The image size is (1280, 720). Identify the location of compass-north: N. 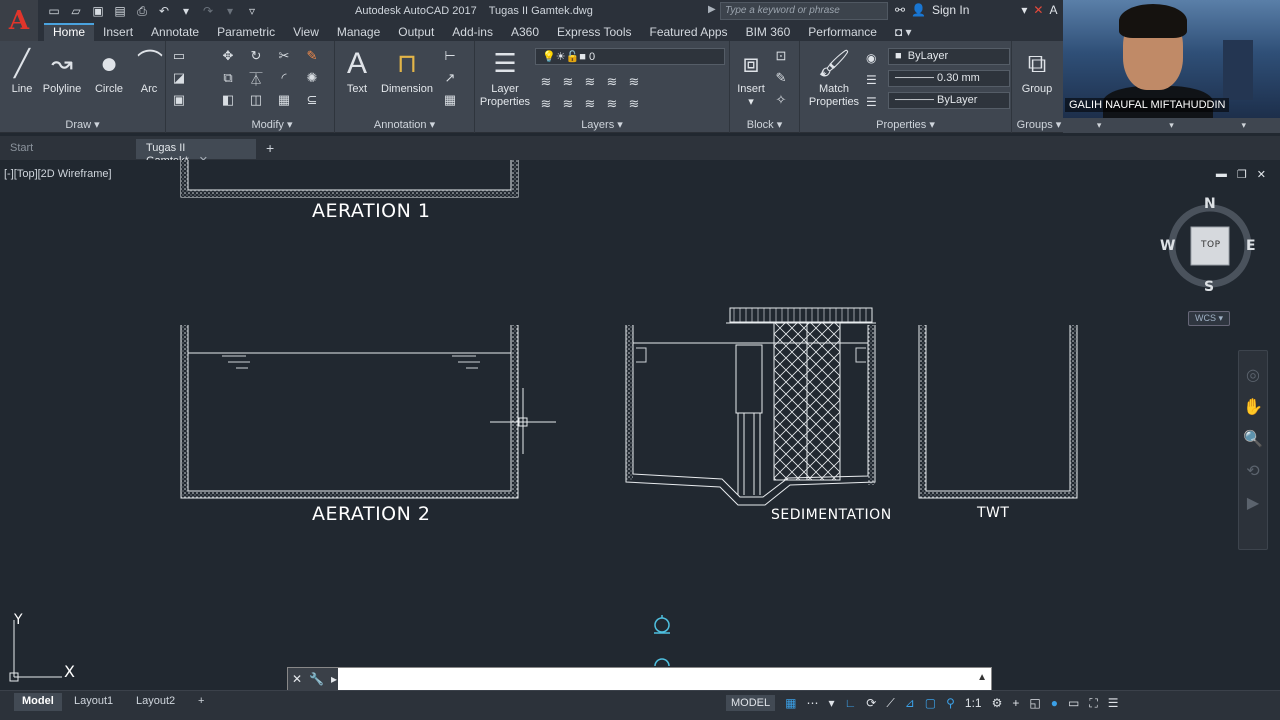
(1210, 204).